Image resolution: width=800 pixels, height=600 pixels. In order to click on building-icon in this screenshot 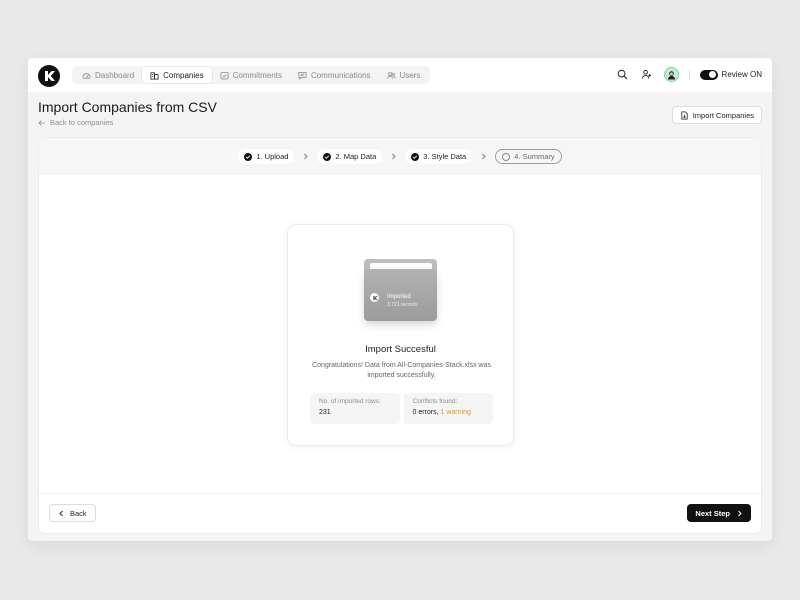, I will do `click(154, 75)`.